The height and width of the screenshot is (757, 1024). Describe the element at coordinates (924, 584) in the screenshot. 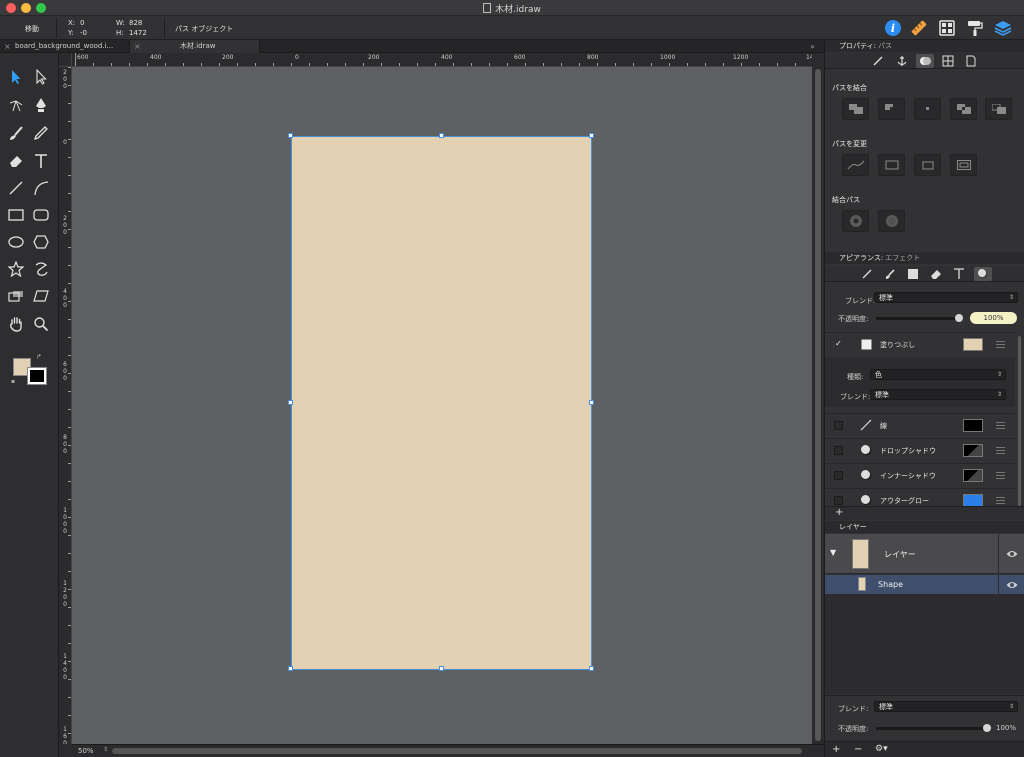

I see `shape-layer-row: Shape` at that location.